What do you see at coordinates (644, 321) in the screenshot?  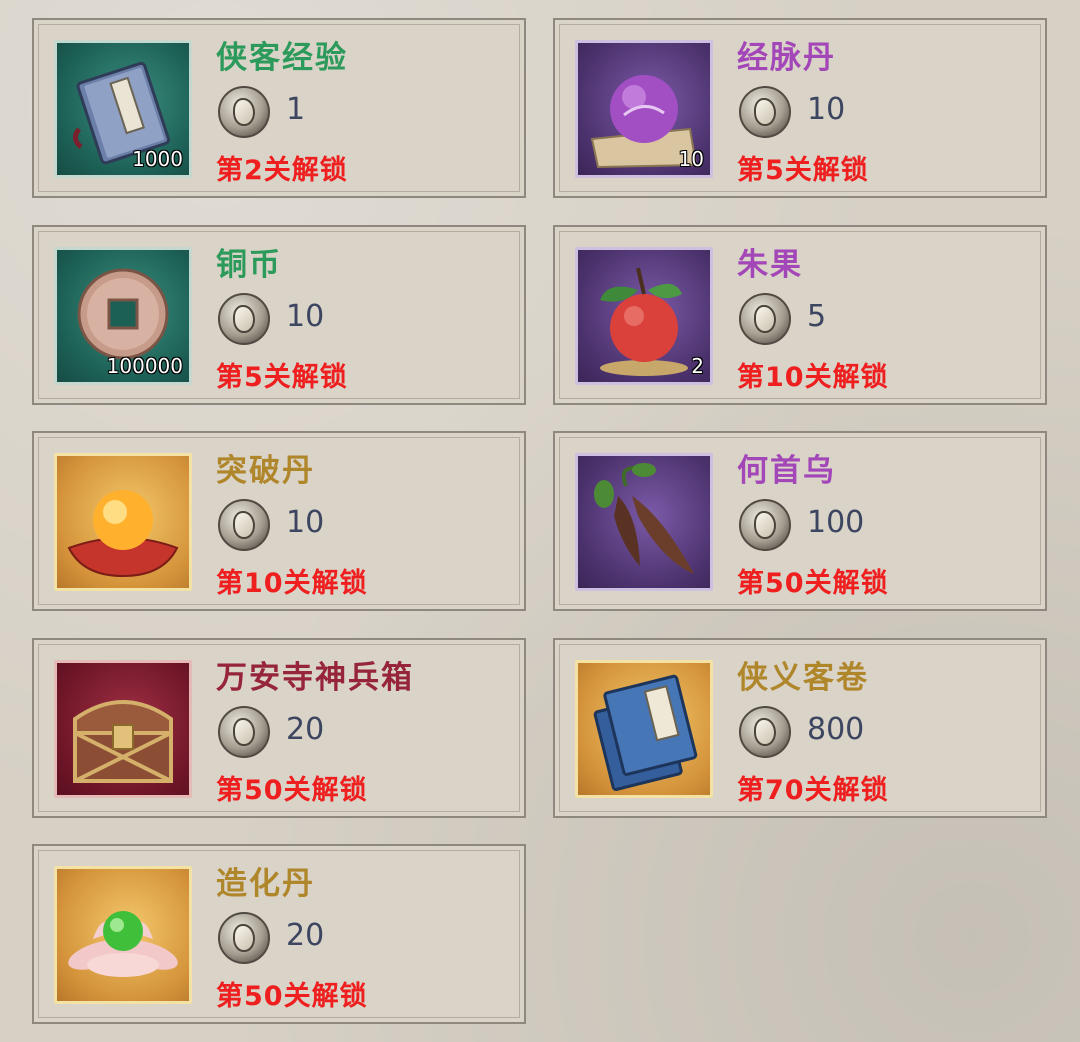 I see `fruit-icon` at bounding box center [644, 321].